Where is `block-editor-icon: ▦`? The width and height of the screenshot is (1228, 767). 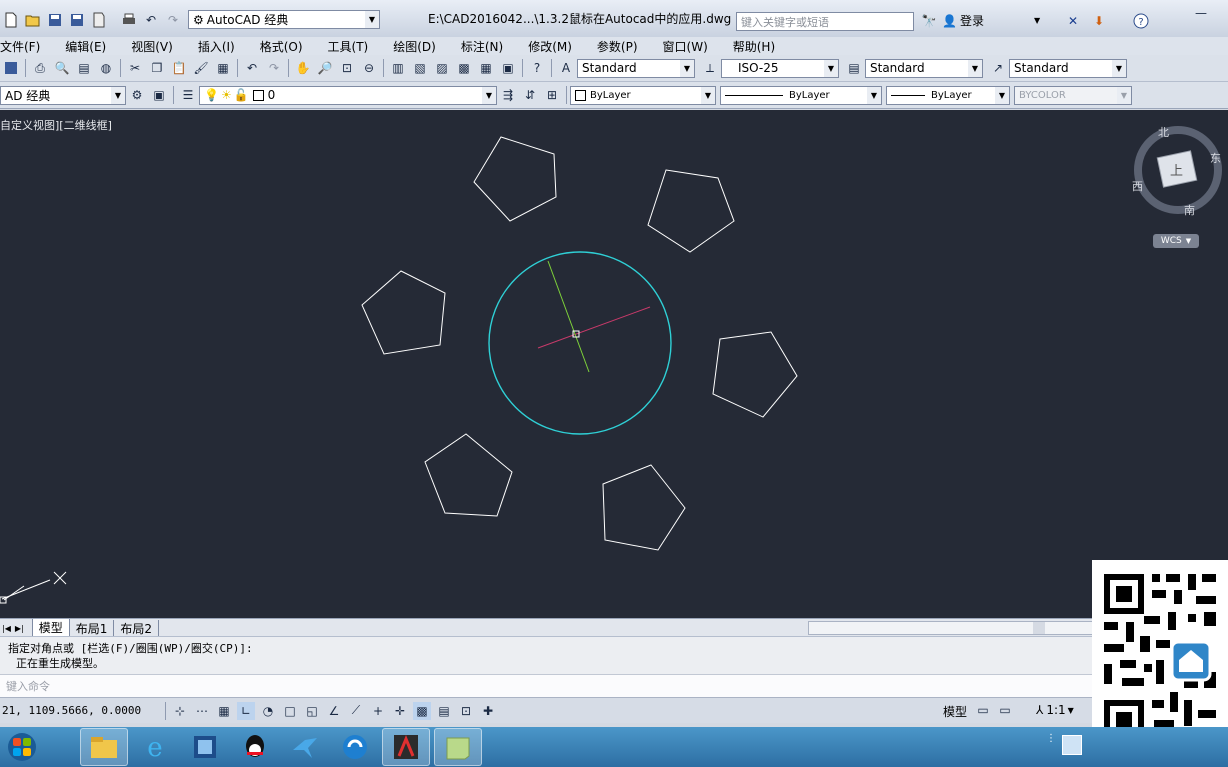 block-editor-icon: ▦ is located at coordinates (223, 68).